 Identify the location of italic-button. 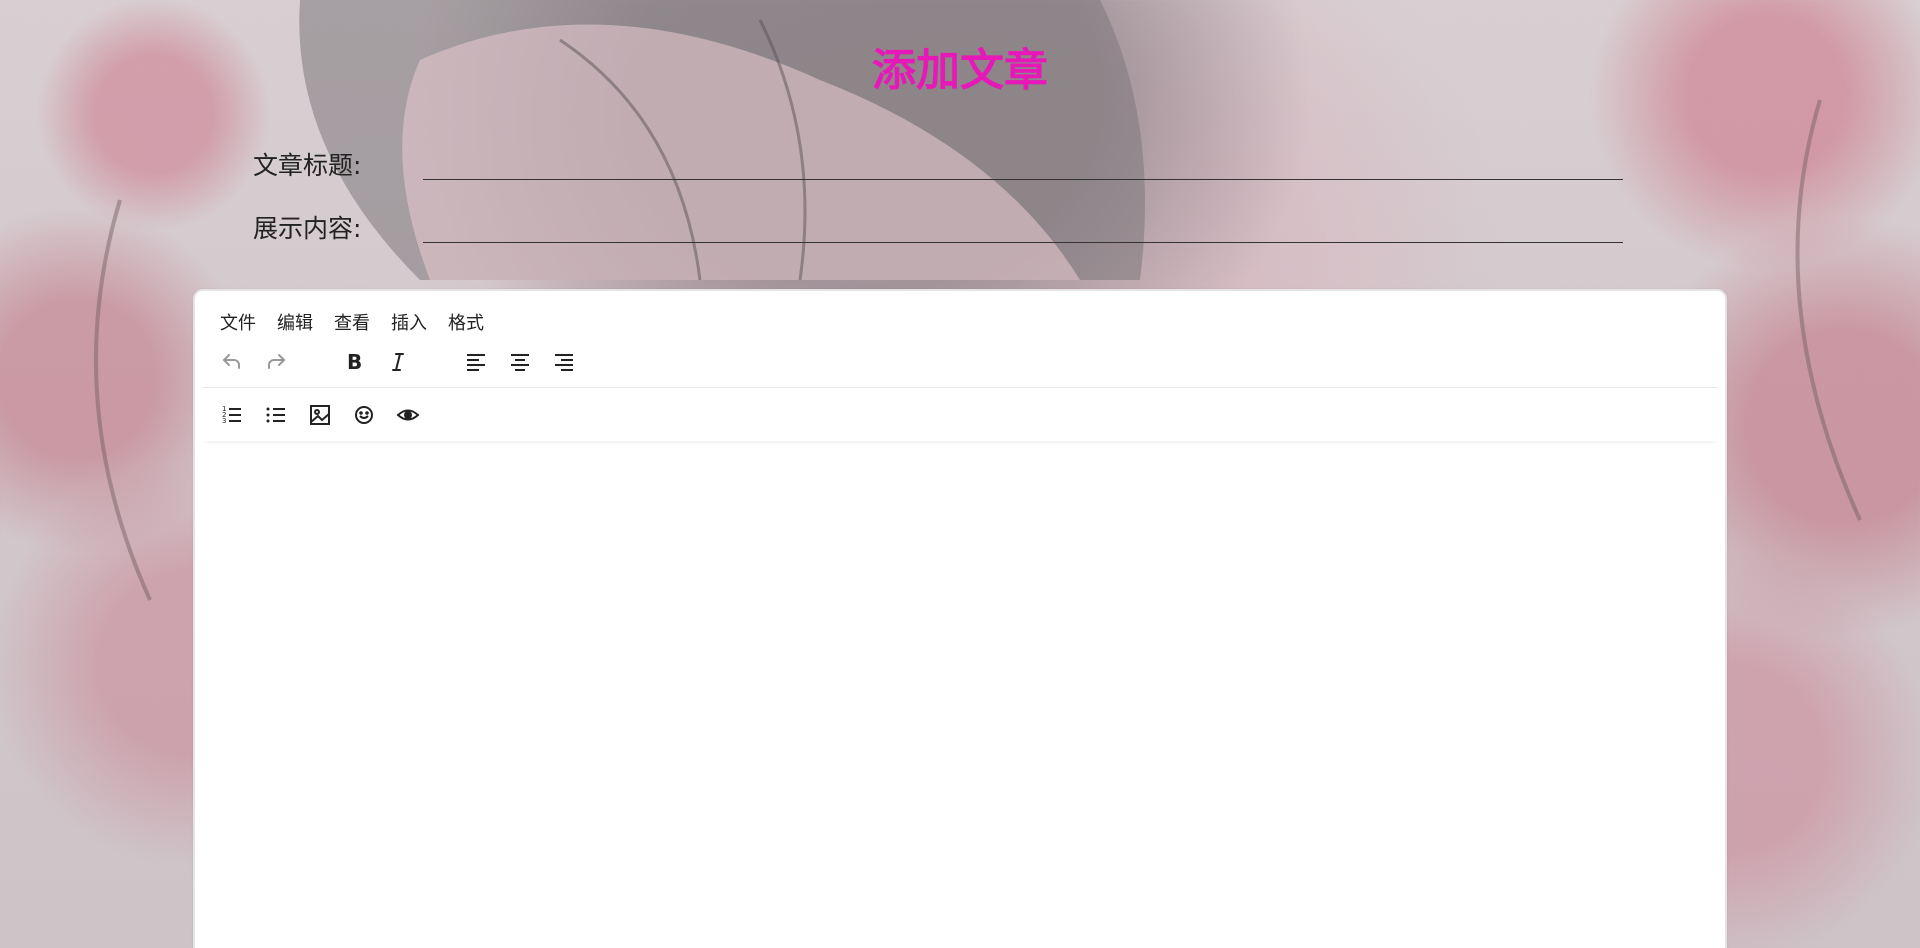
(398, 362).